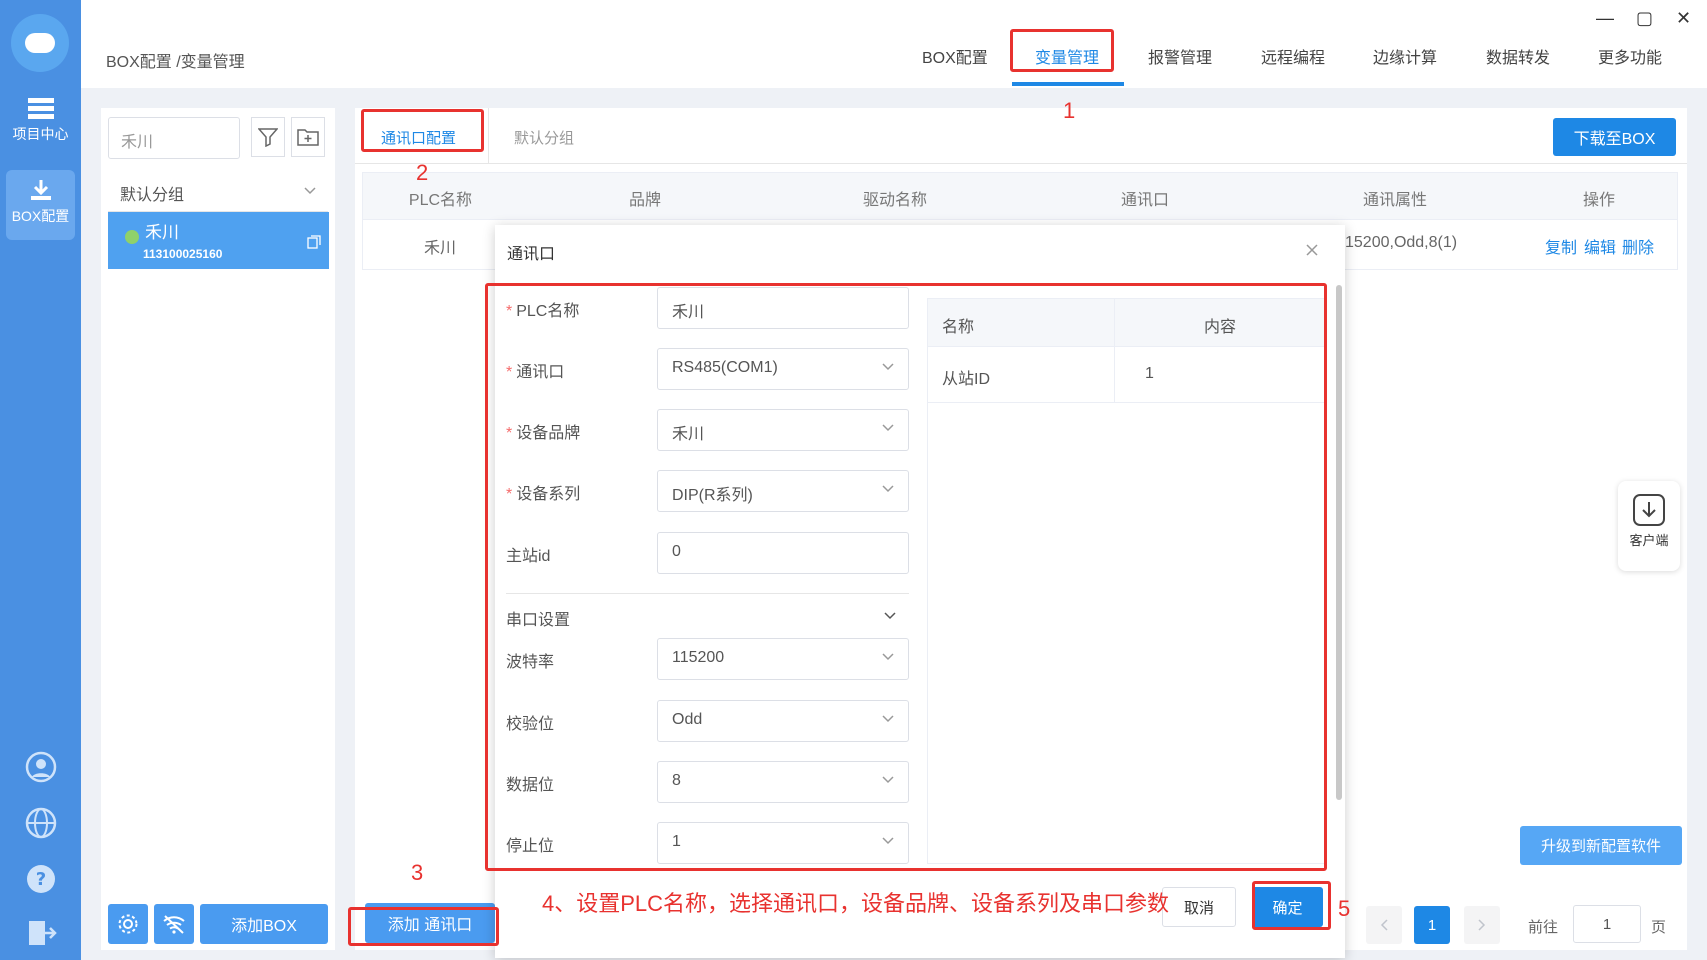  What do you see at coordinates (175, 62) in the screenshot?
I see `breadcrumb: BOX配置 /变量管理` at bounding box center [175, 62].